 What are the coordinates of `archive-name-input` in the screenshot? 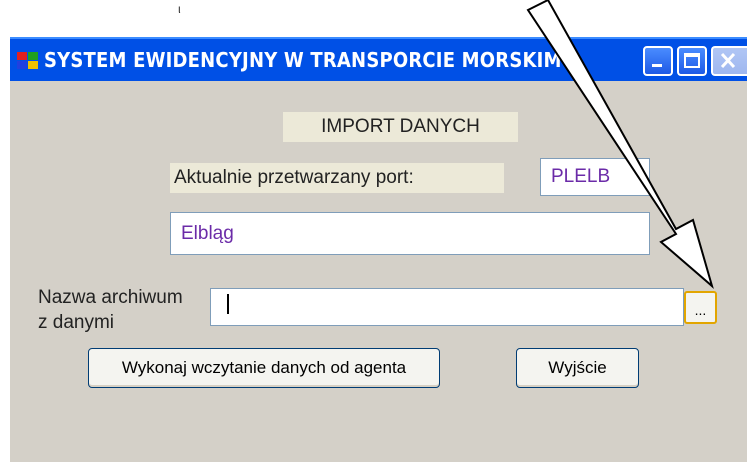 It's located at (447, 307).